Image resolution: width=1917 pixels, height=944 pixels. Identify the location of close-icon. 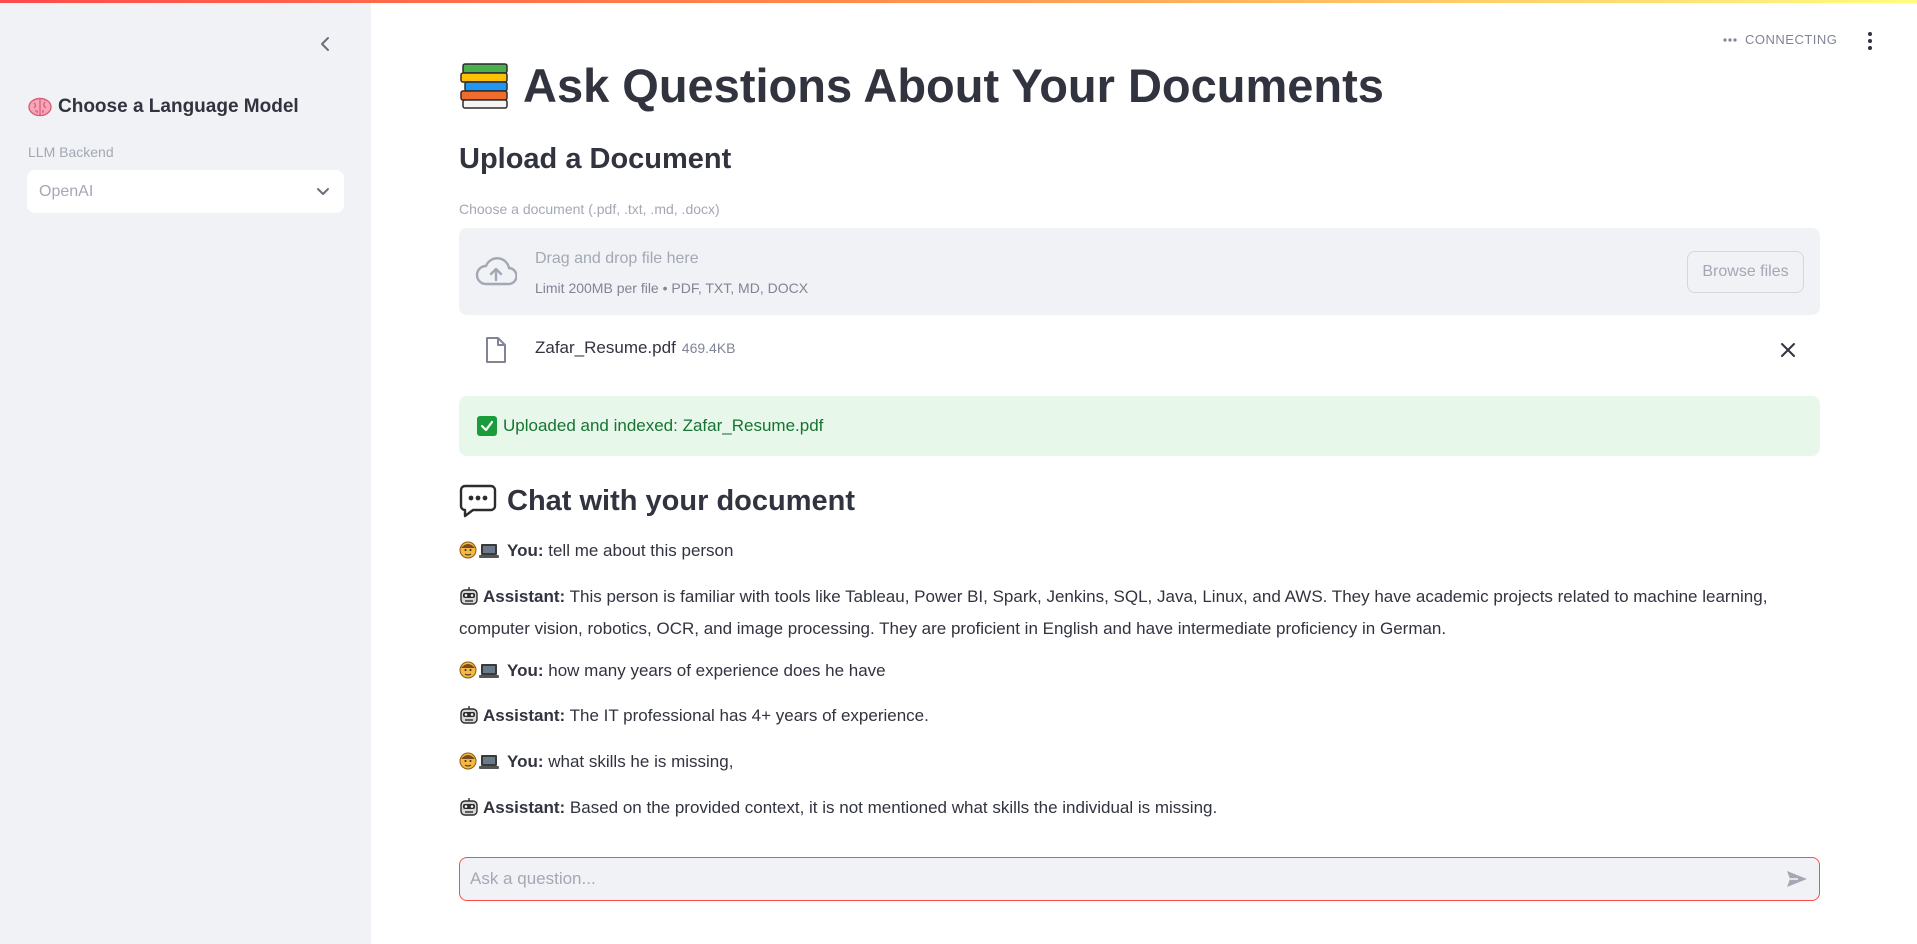
(1788, 350).